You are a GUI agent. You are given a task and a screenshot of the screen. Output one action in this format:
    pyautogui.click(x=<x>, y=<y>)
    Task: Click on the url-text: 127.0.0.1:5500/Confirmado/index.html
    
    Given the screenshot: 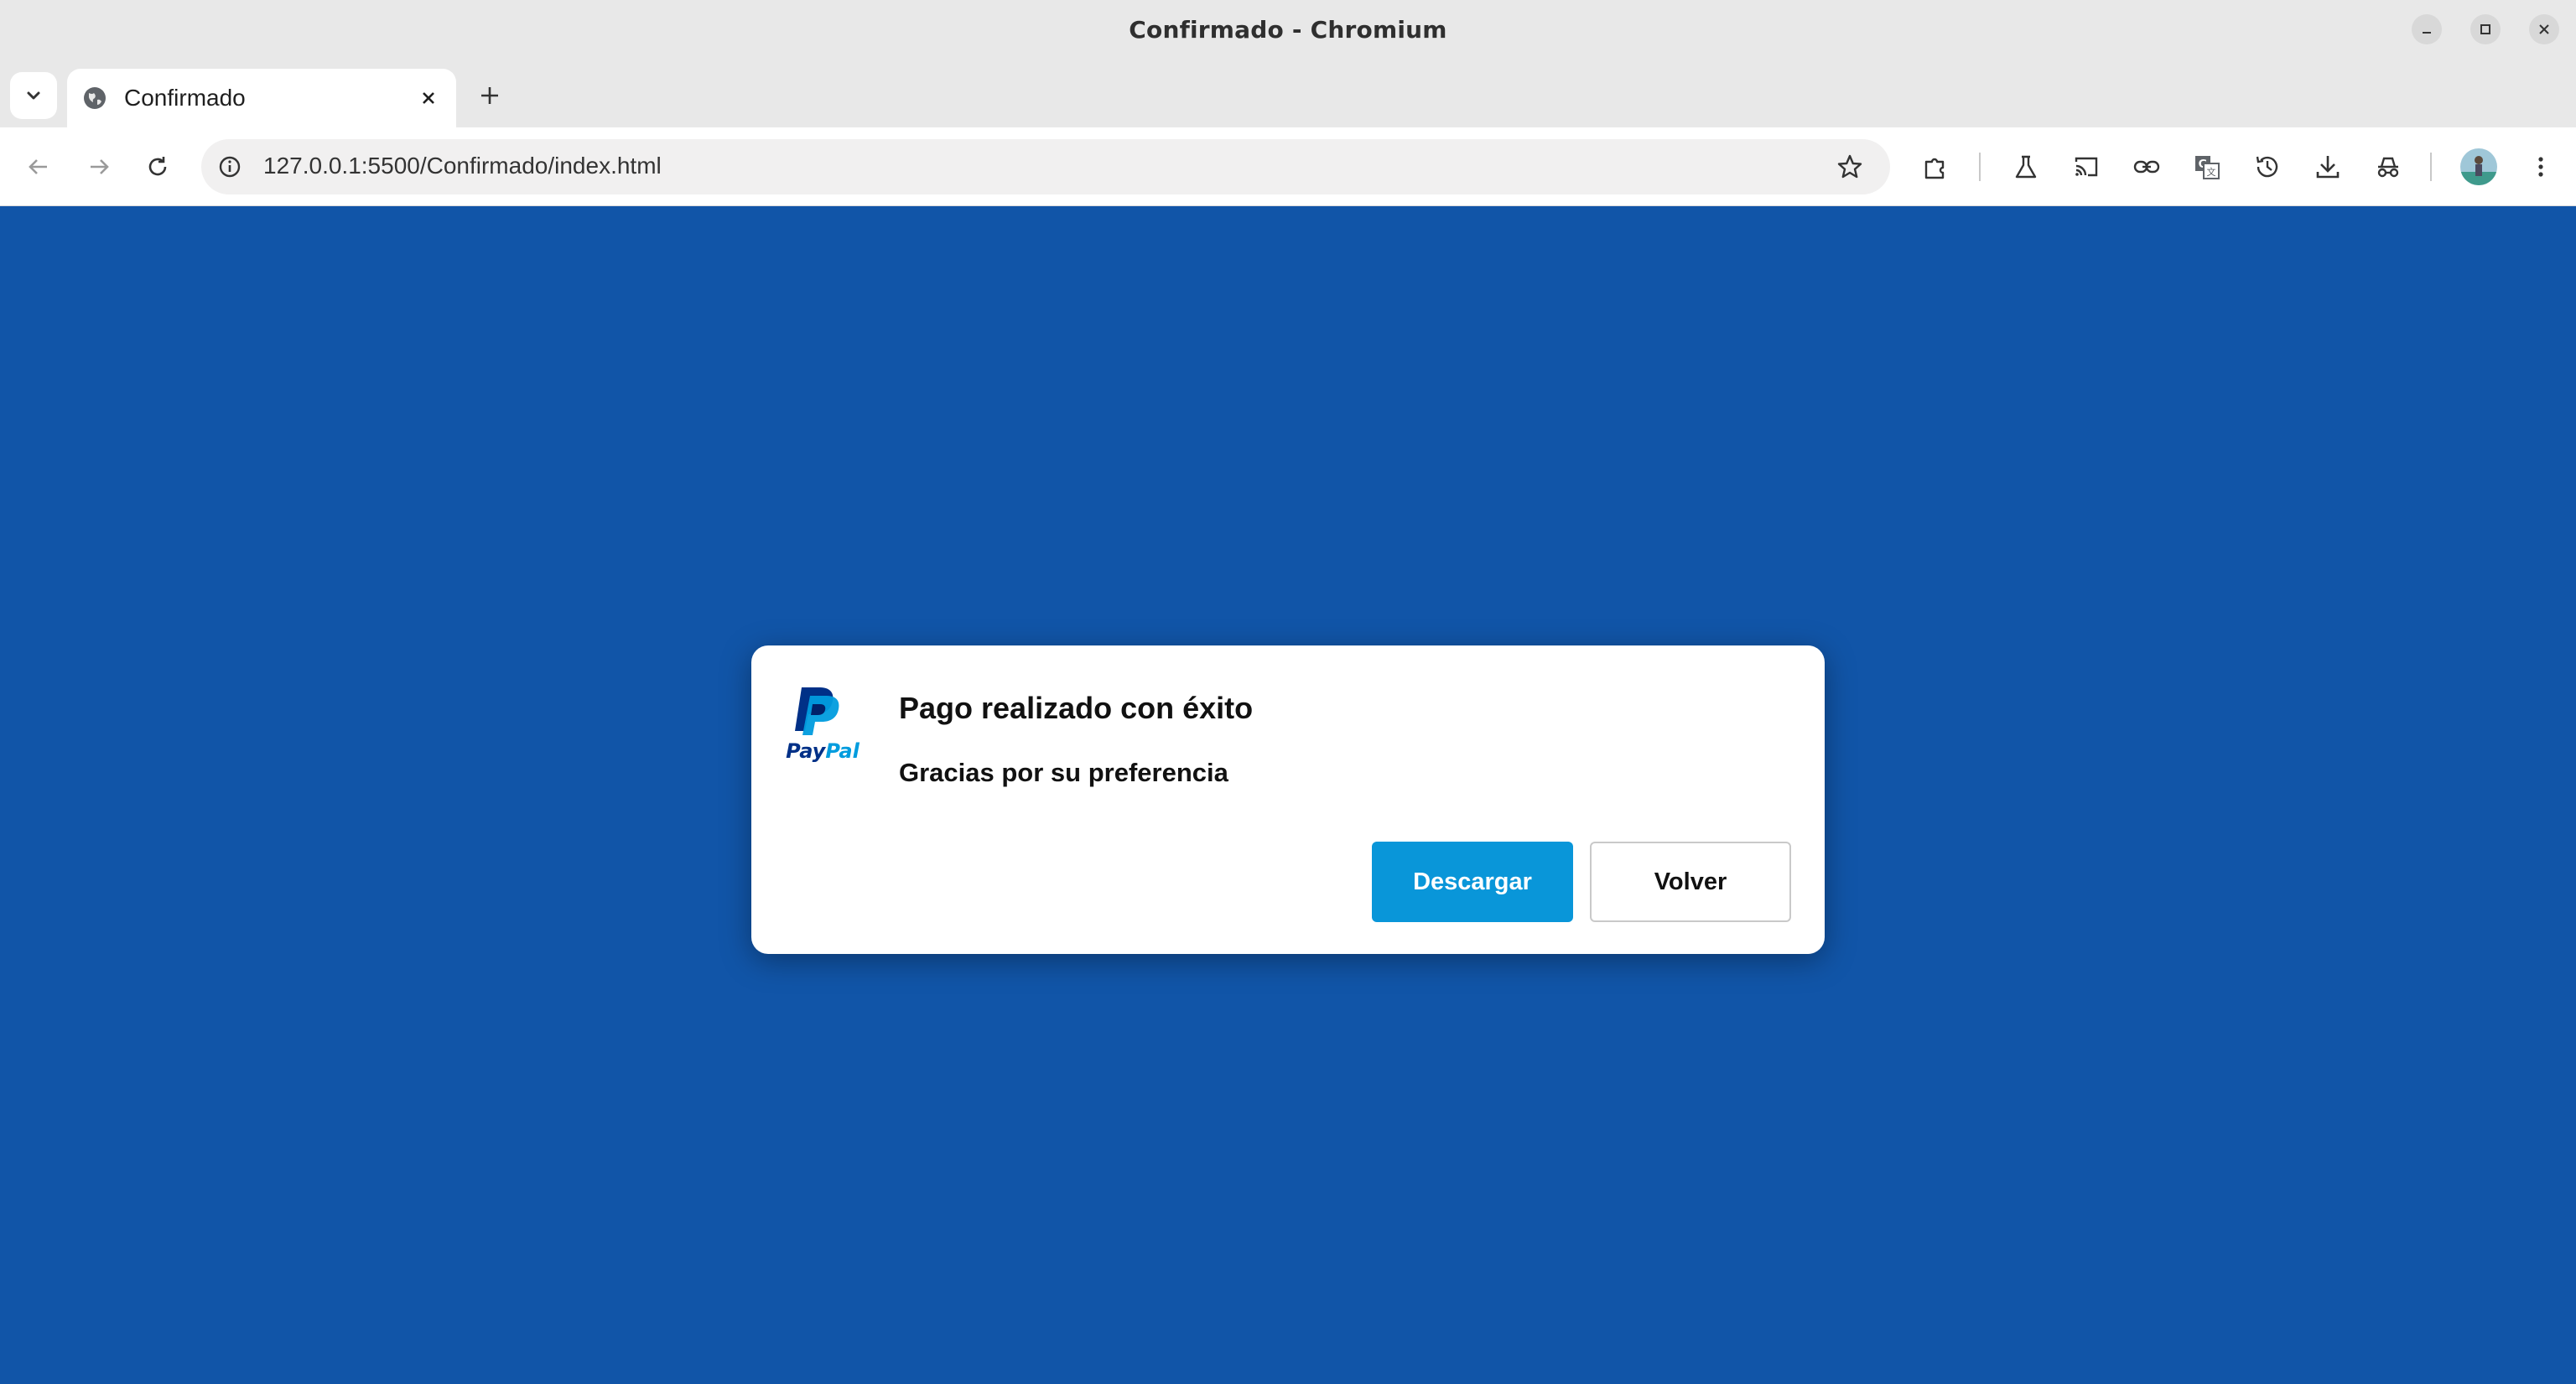 What is the action you would take?
    pyautogui.click(x=462, y=166)
    